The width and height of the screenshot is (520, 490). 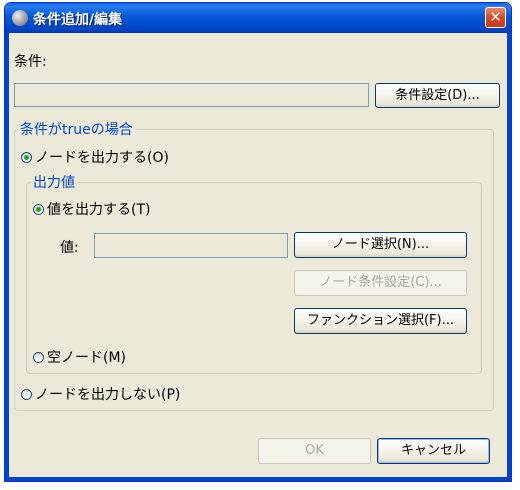 I want to click on radio-output-value: 値を出力する(T), so click(x=91, y=209).